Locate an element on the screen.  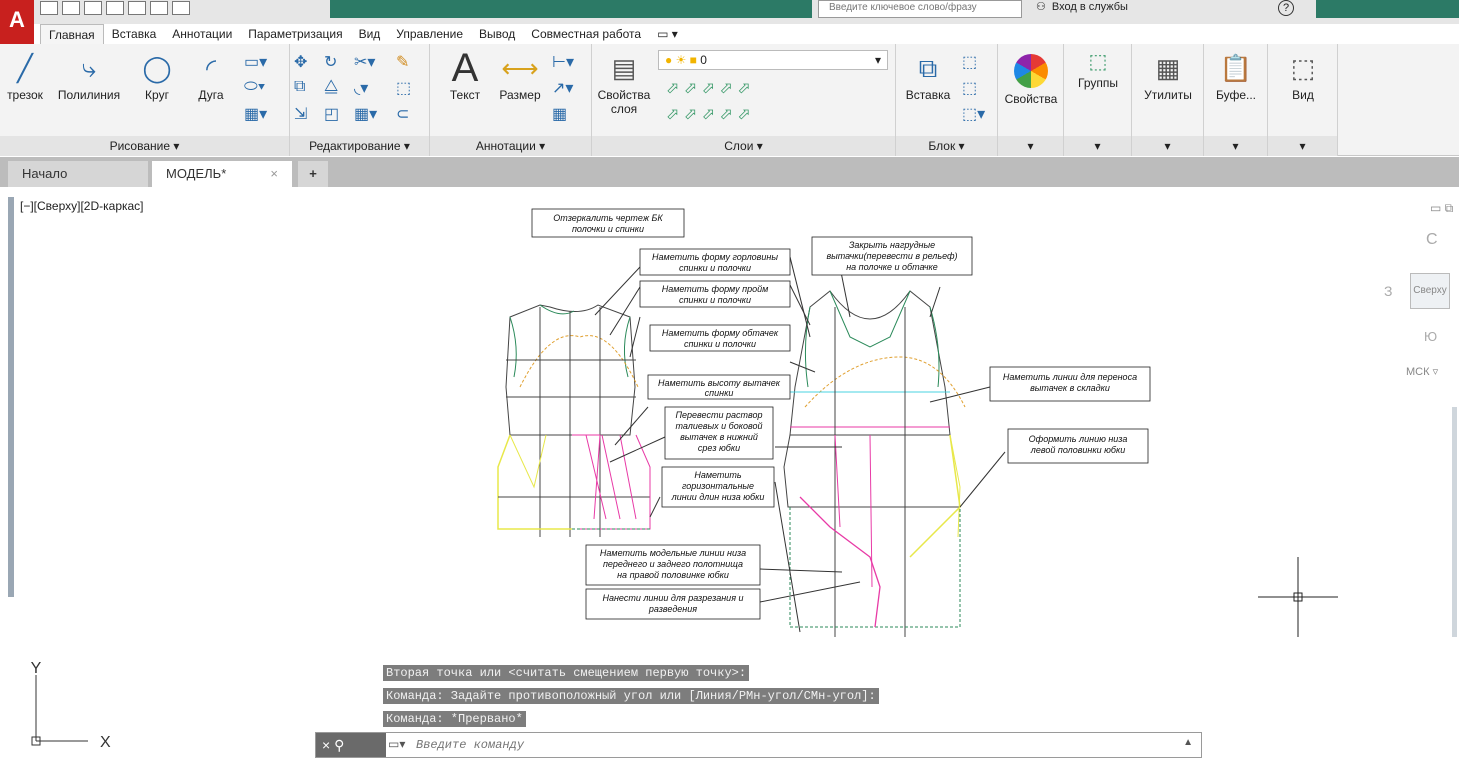
viewport-controls: [−][Сверху][2D-каркас] is located at coordinates (82, 206).